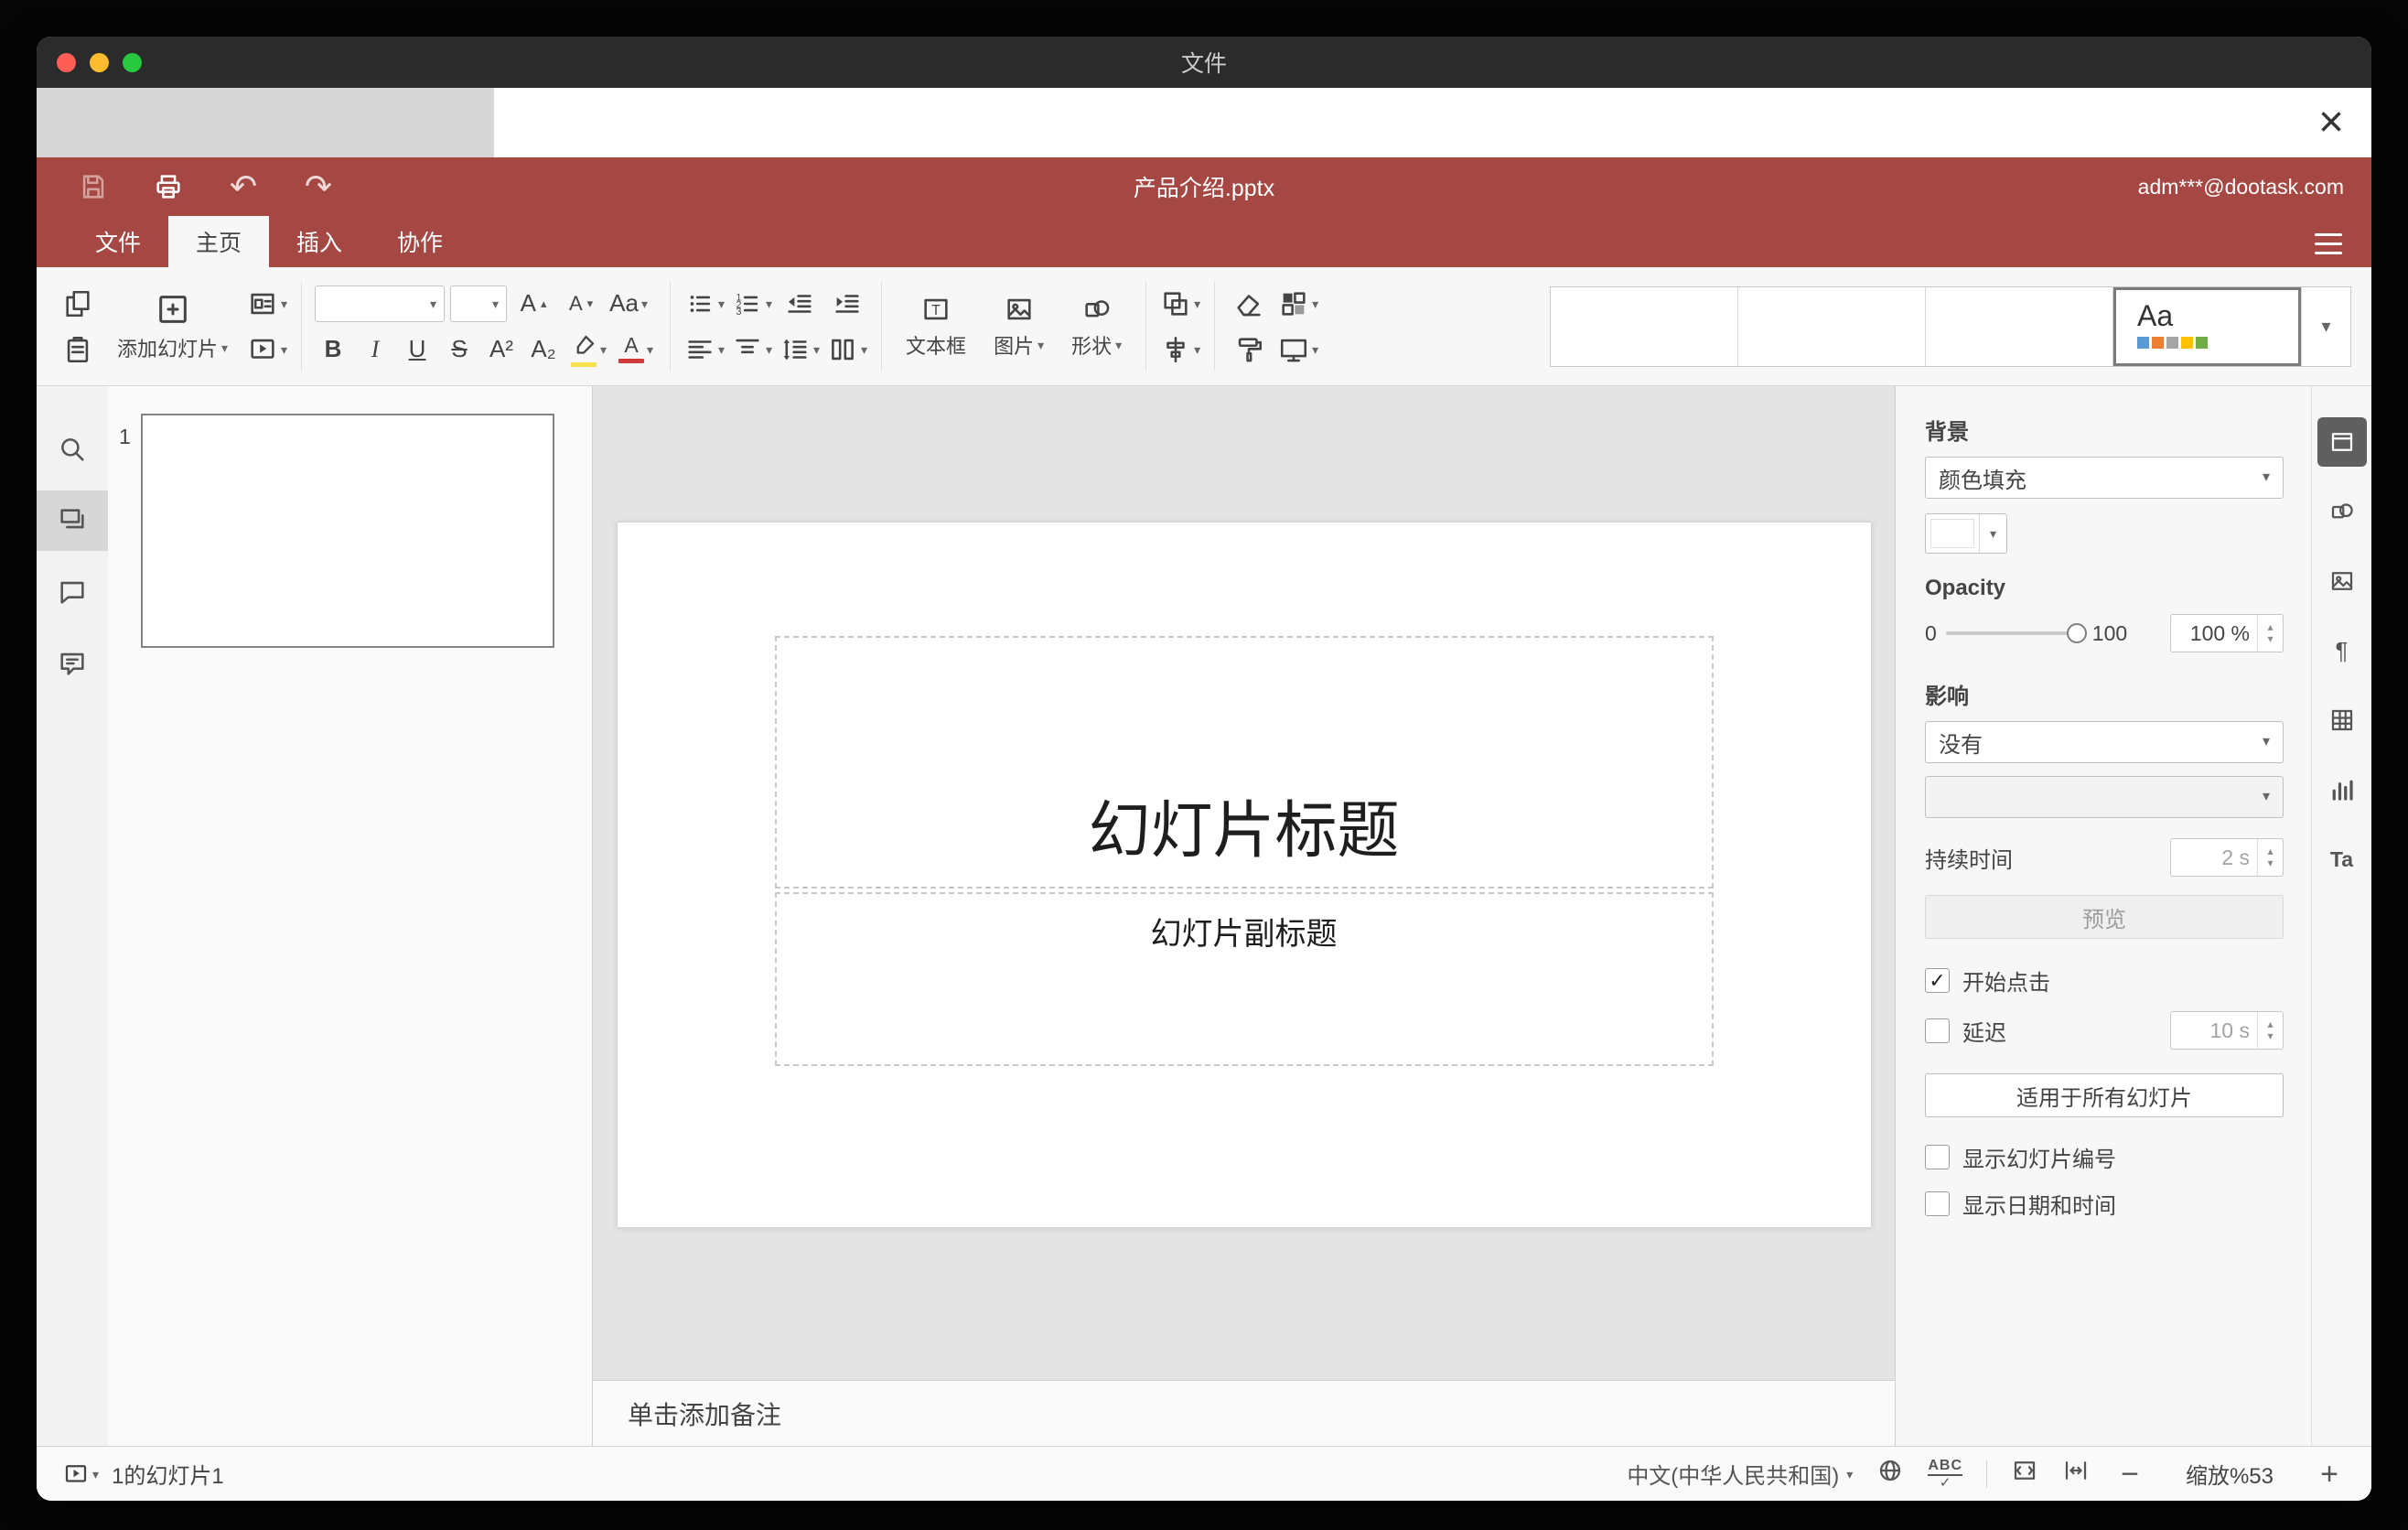 The width and height of the screenshot is (2408, 1530). Describe the element at coordinates (319, 241) in the screenshot. I see `tab-insert: 插入` at that location.